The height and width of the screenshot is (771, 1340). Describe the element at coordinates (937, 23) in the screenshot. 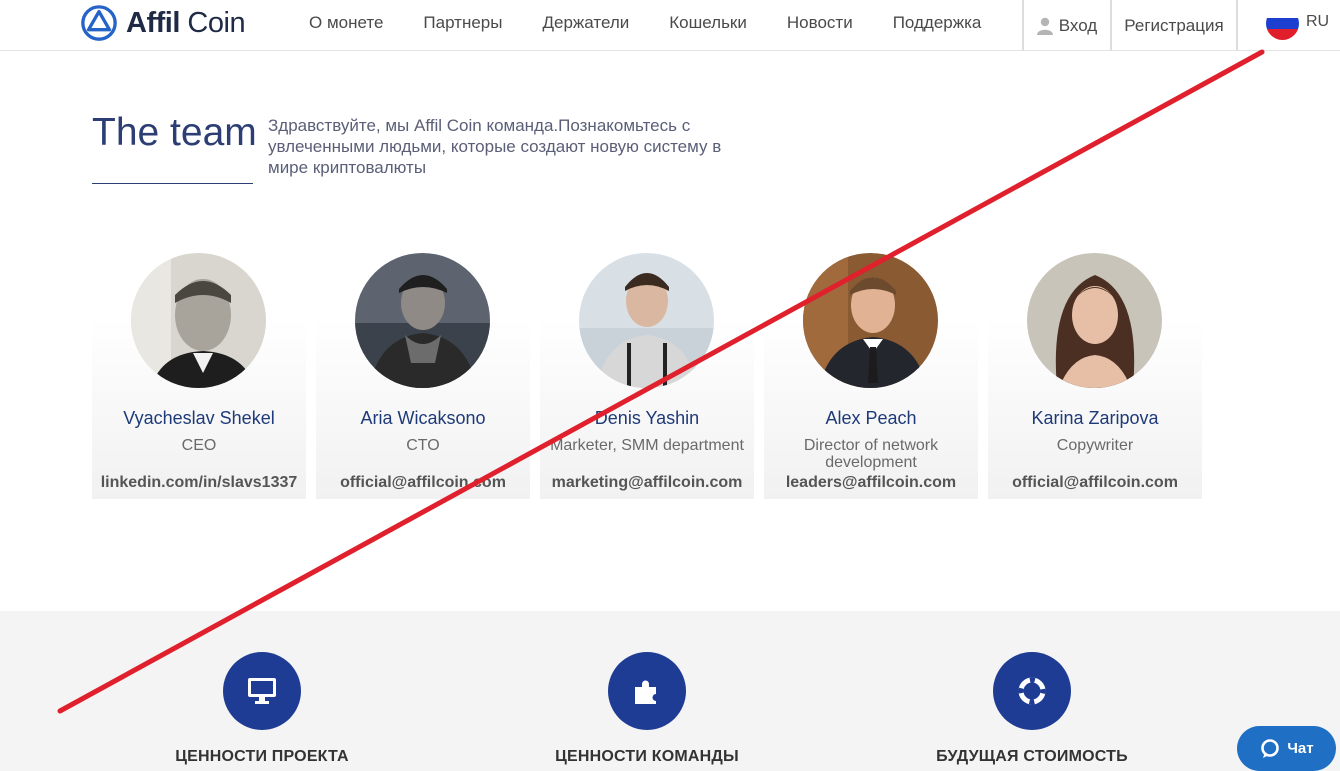

I see `nav-item-support: Поддержка` at that location.